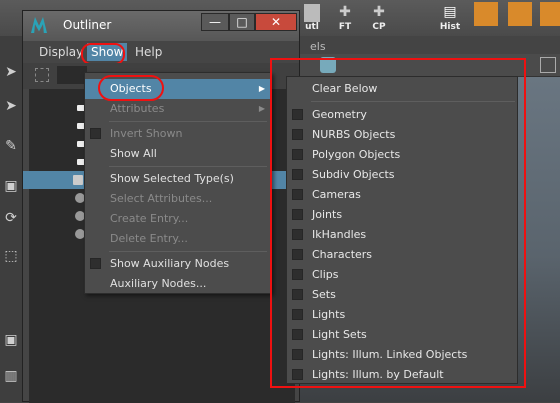  I want to click on menu-item-label: Show Selected Type(s), so click(172, 178).